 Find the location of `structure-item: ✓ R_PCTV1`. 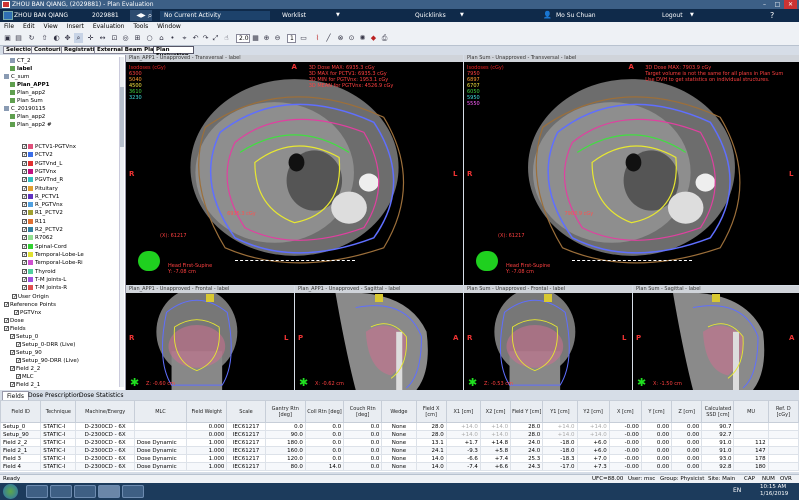

structure-item: ✓ R_PCTV1 is located at coordinates (40, 197).